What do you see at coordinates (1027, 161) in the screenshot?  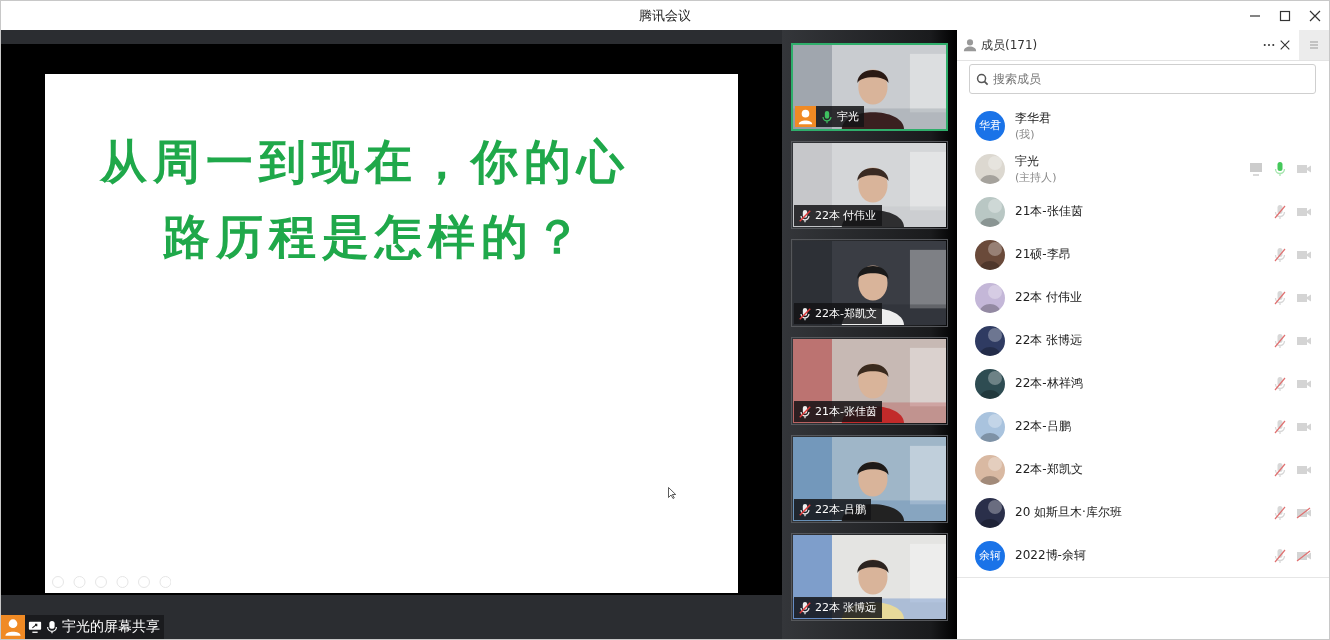 I see `member-name: 宇光` at bounding box center [1027, 161].